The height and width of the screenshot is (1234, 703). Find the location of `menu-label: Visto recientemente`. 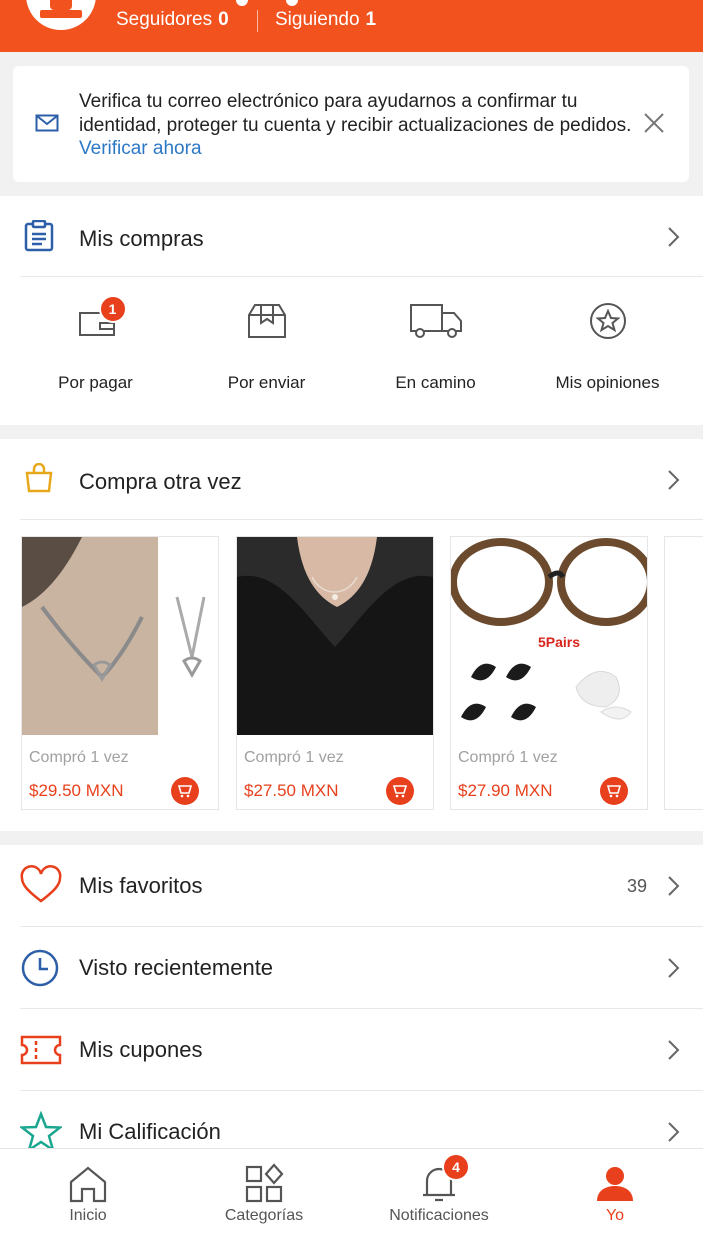

menu-label: Visto recientemente is located at coordinates (176, 967).